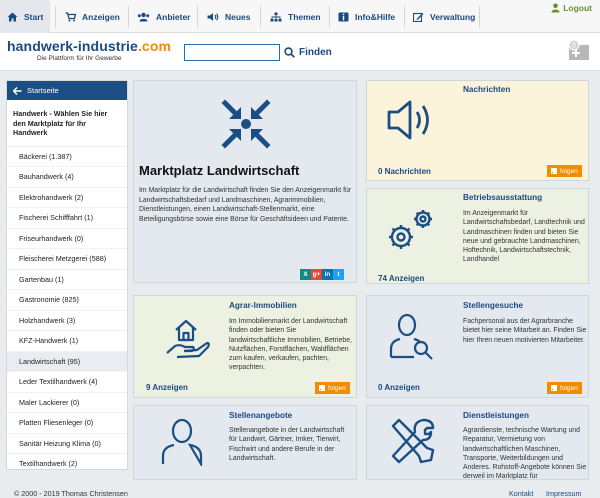 This screenshot has height=498, width=600. I want to click on nav-info-hilfe: Info&Hilfe, so click(366, 16).